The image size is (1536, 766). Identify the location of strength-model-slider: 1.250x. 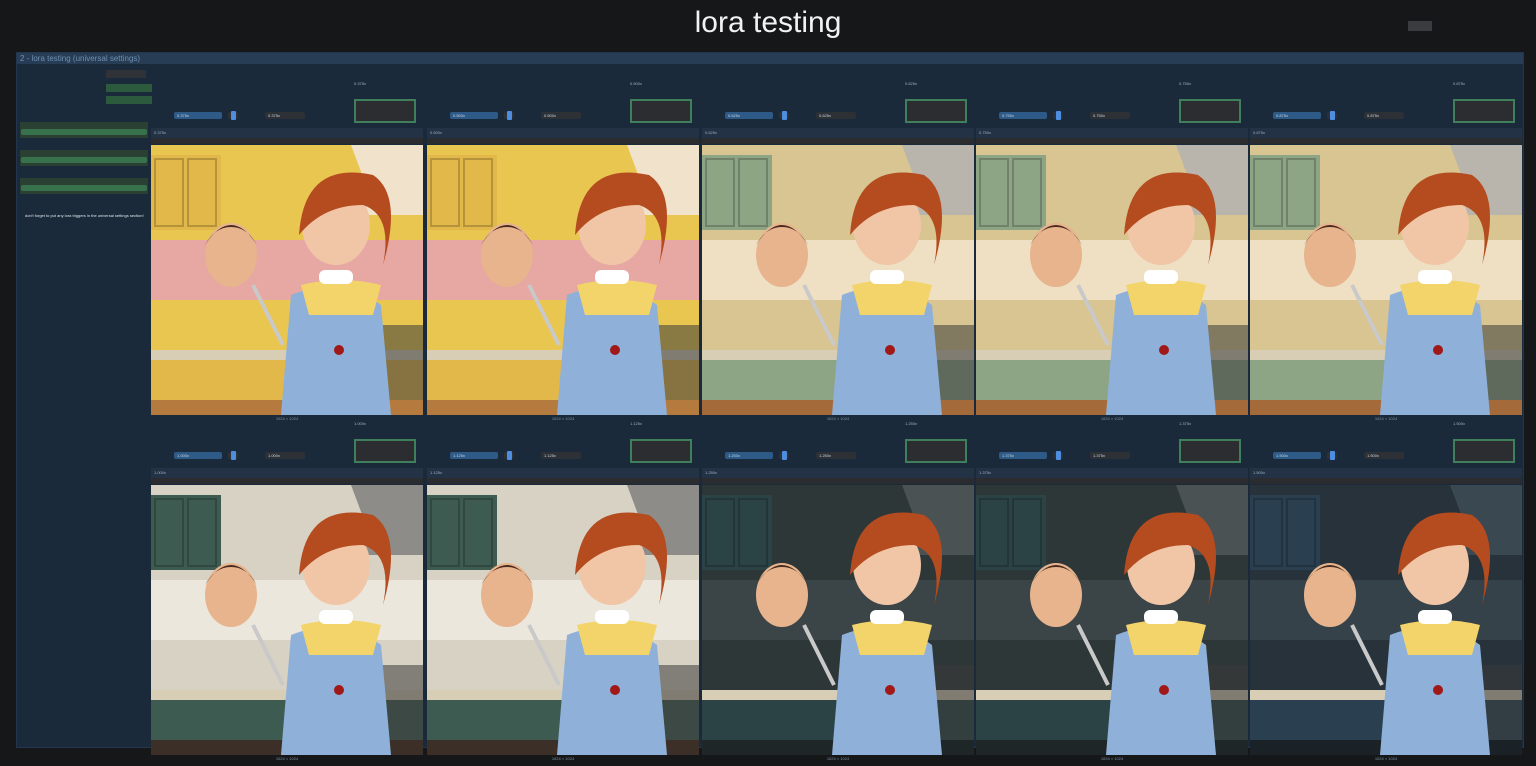
(749, 455).